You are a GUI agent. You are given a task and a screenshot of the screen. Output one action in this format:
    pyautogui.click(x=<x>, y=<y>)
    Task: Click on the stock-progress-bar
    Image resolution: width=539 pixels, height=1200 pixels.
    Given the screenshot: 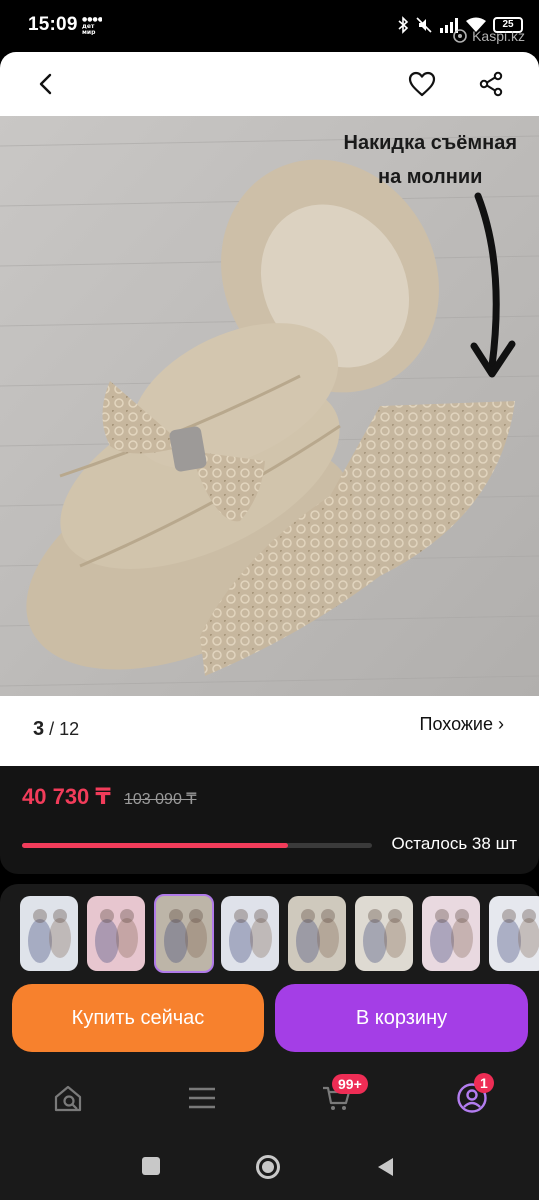 What is the action you would take?
    pyautogui.click(x=197, y=845)
    